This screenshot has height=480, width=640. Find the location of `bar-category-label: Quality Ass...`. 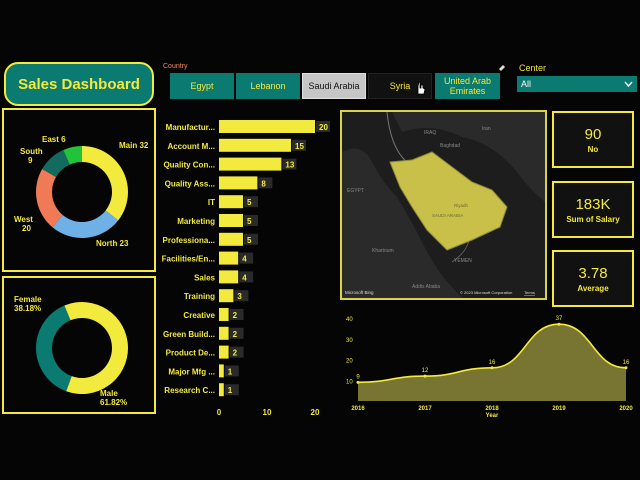

bar-category-label: Quality Ass... is located at coordinates (190, 183).